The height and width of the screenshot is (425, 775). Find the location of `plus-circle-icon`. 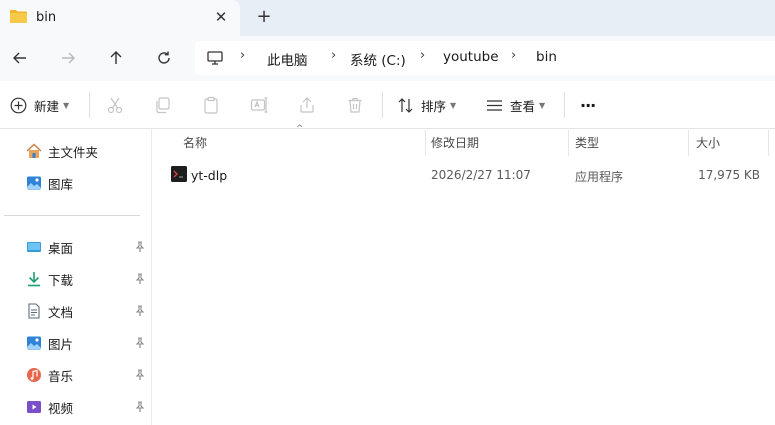

plus-circle-icon is located at coordinates (18, 105).